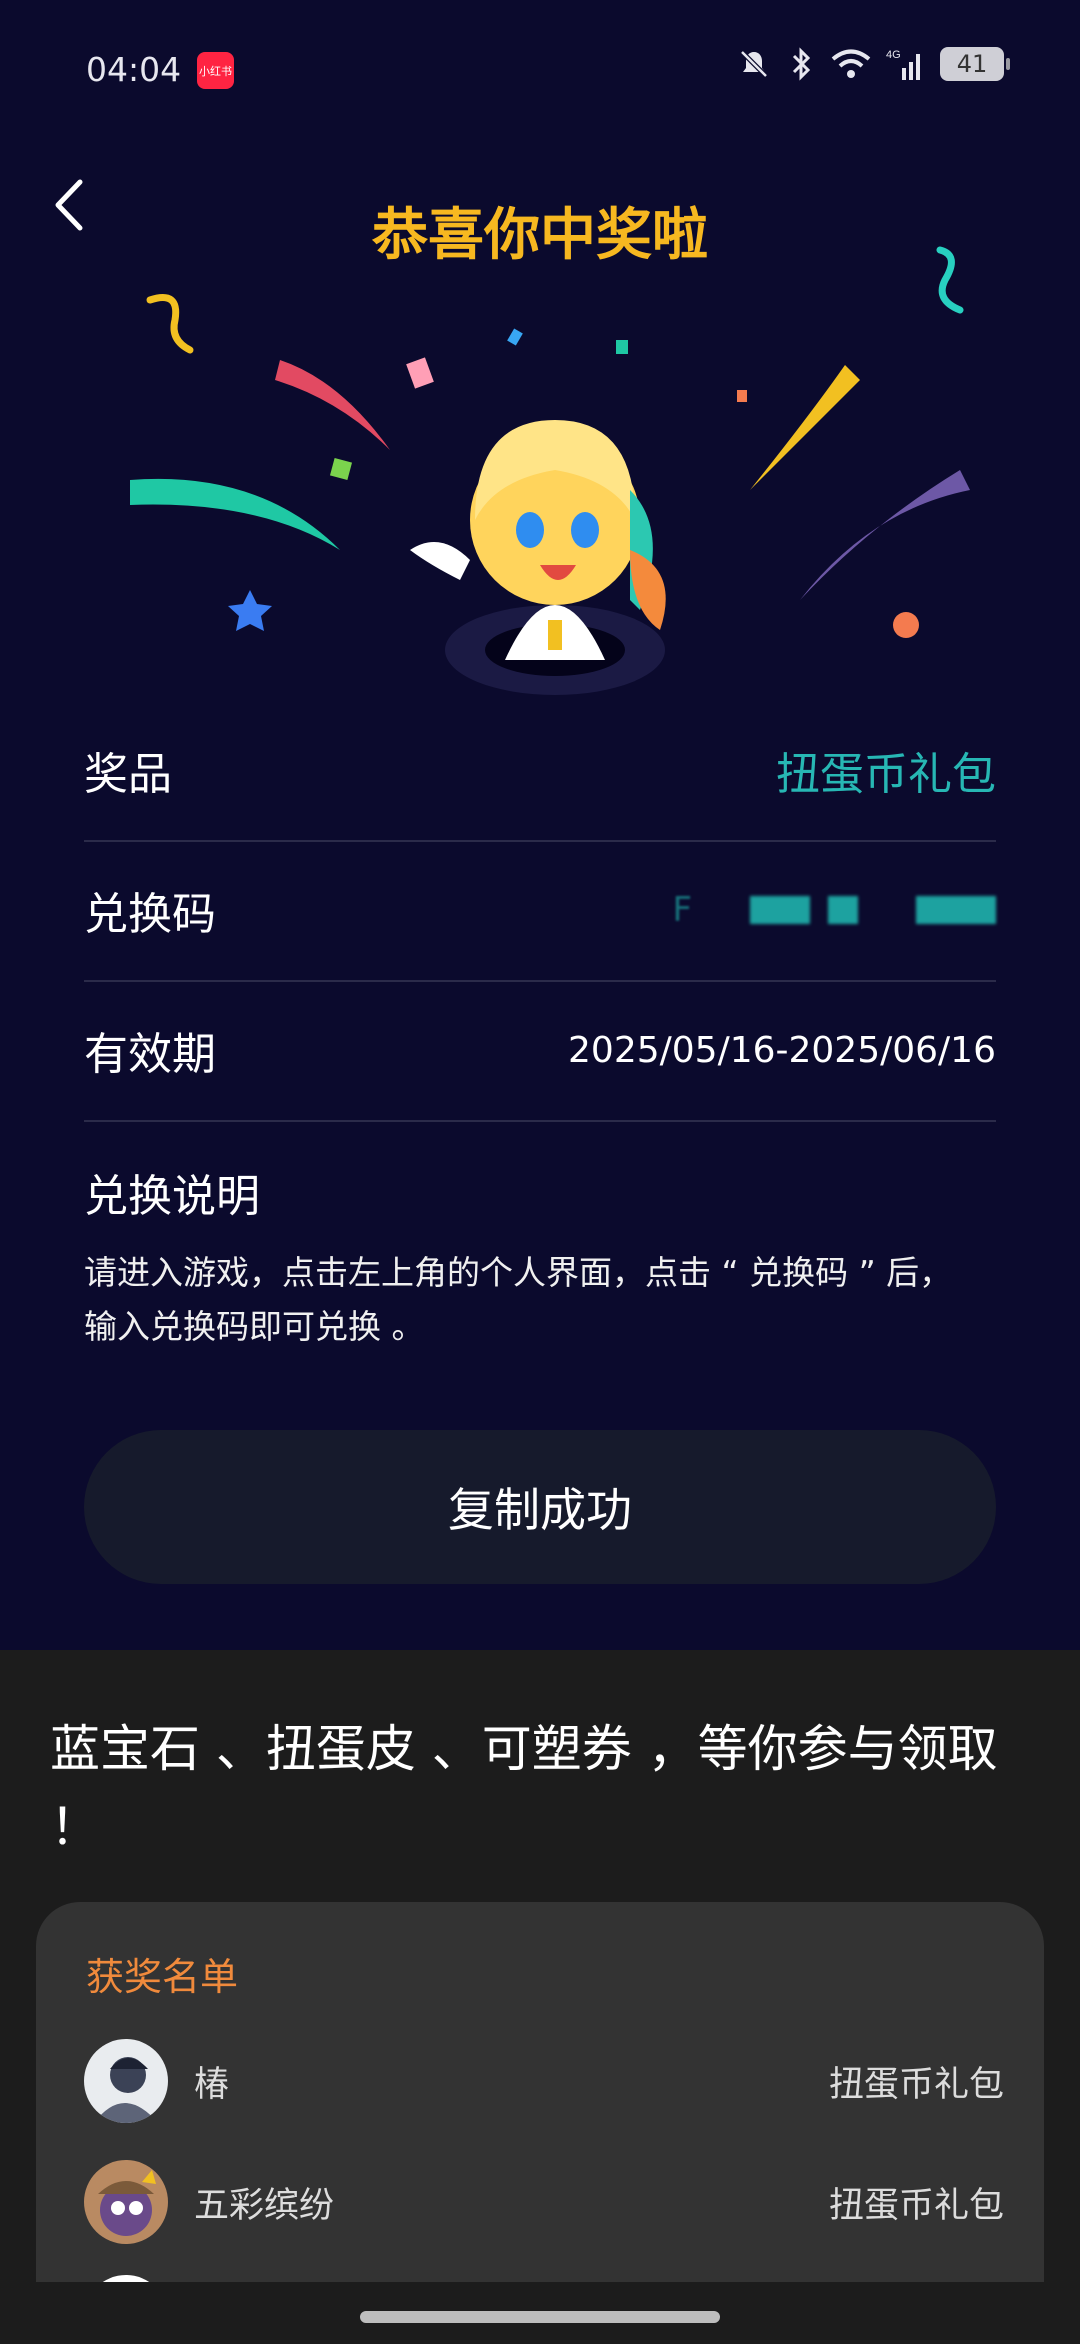  Describe the element at coordinates (851, 63) in the screenshot. I see `wifi-icon` at that location.